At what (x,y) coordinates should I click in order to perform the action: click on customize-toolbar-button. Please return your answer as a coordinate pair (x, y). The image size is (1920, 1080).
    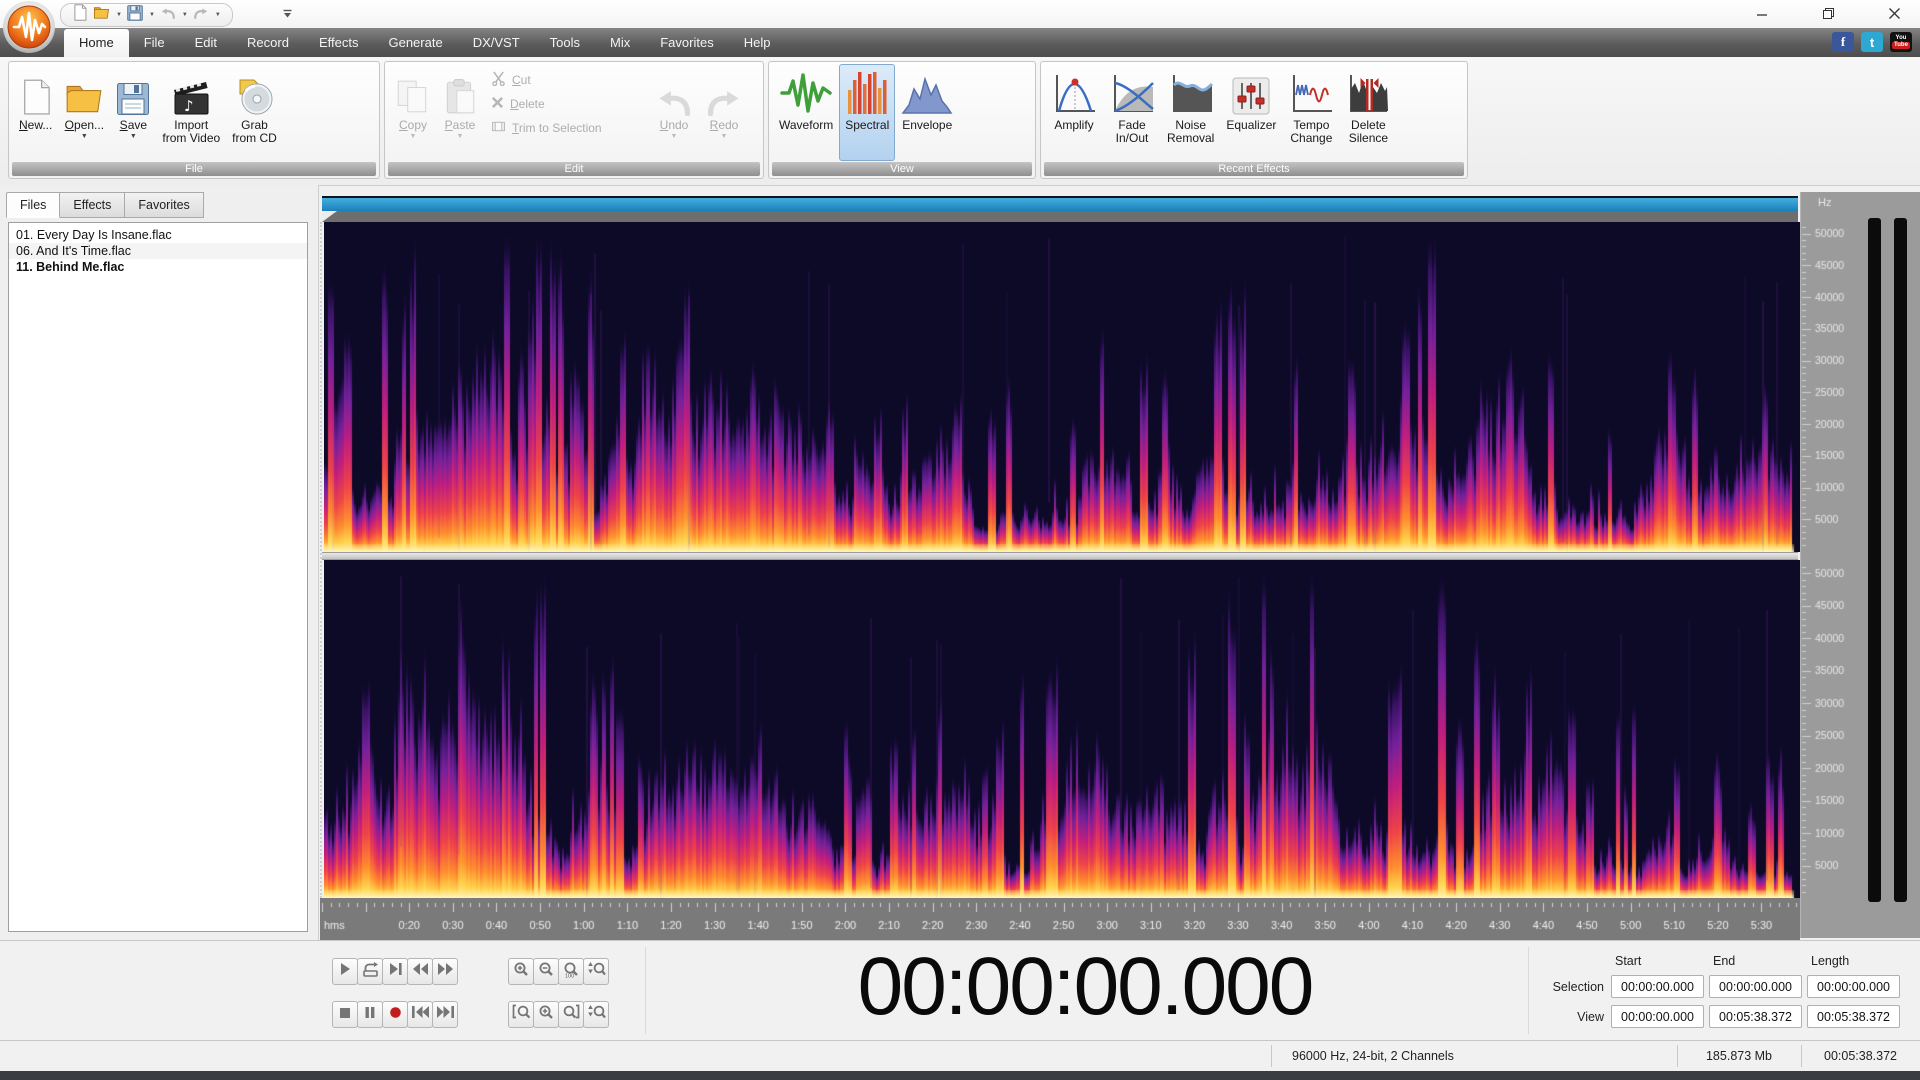
    Looking at the image, I should click on (287, 15).